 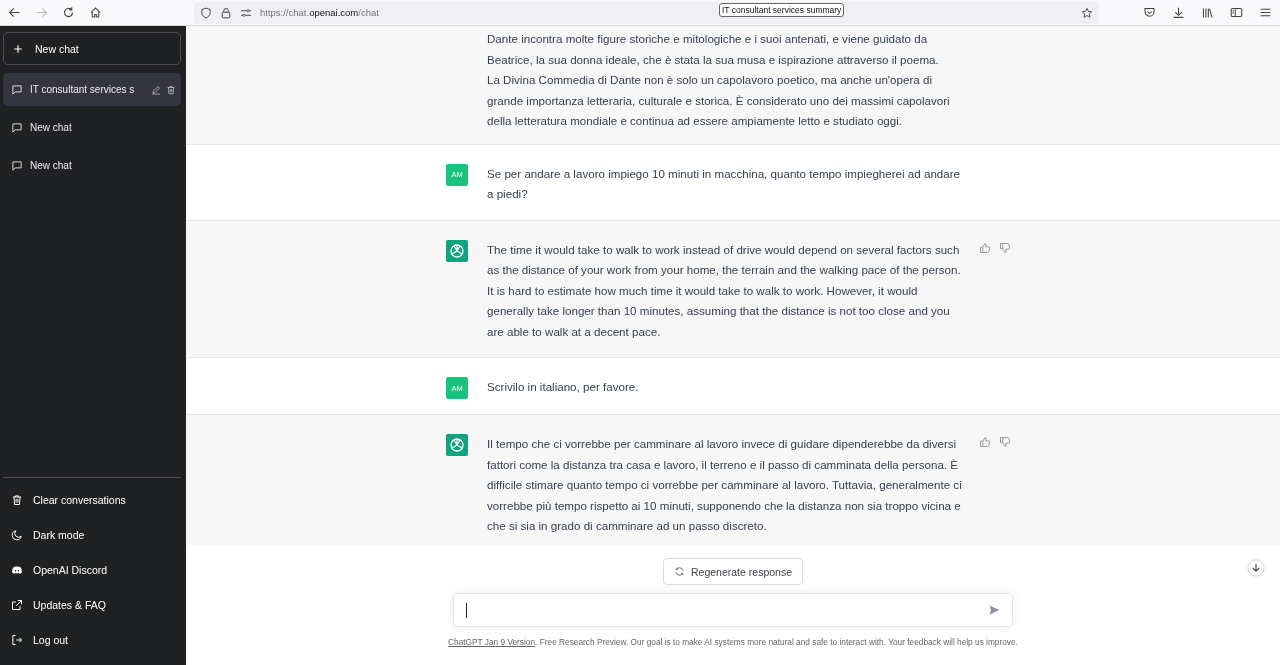 What do you see at coordinates (95, 12) in the screenshot?
I see `home-icon` at bounding box center [95, 12].